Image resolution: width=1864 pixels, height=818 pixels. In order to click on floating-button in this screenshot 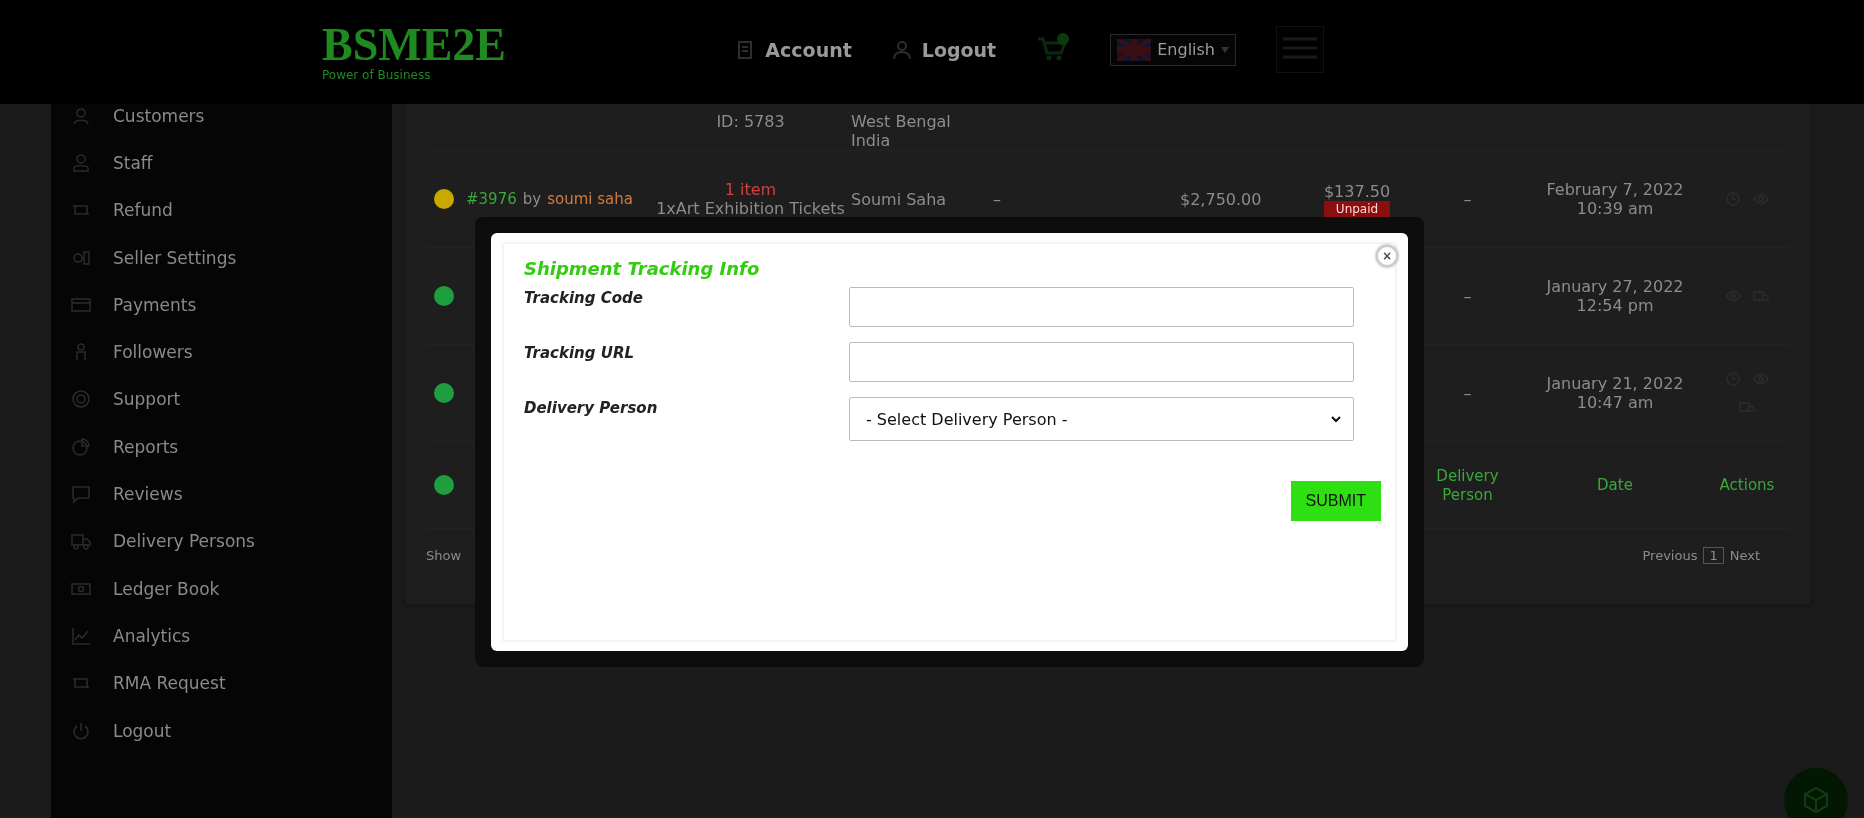, I will do `click(1816, 793)`.